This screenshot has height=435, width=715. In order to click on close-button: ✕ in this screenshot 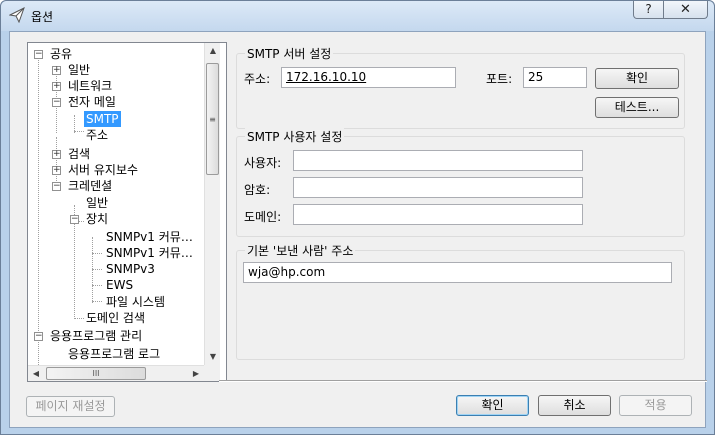, I will do `click(686, 10)`.